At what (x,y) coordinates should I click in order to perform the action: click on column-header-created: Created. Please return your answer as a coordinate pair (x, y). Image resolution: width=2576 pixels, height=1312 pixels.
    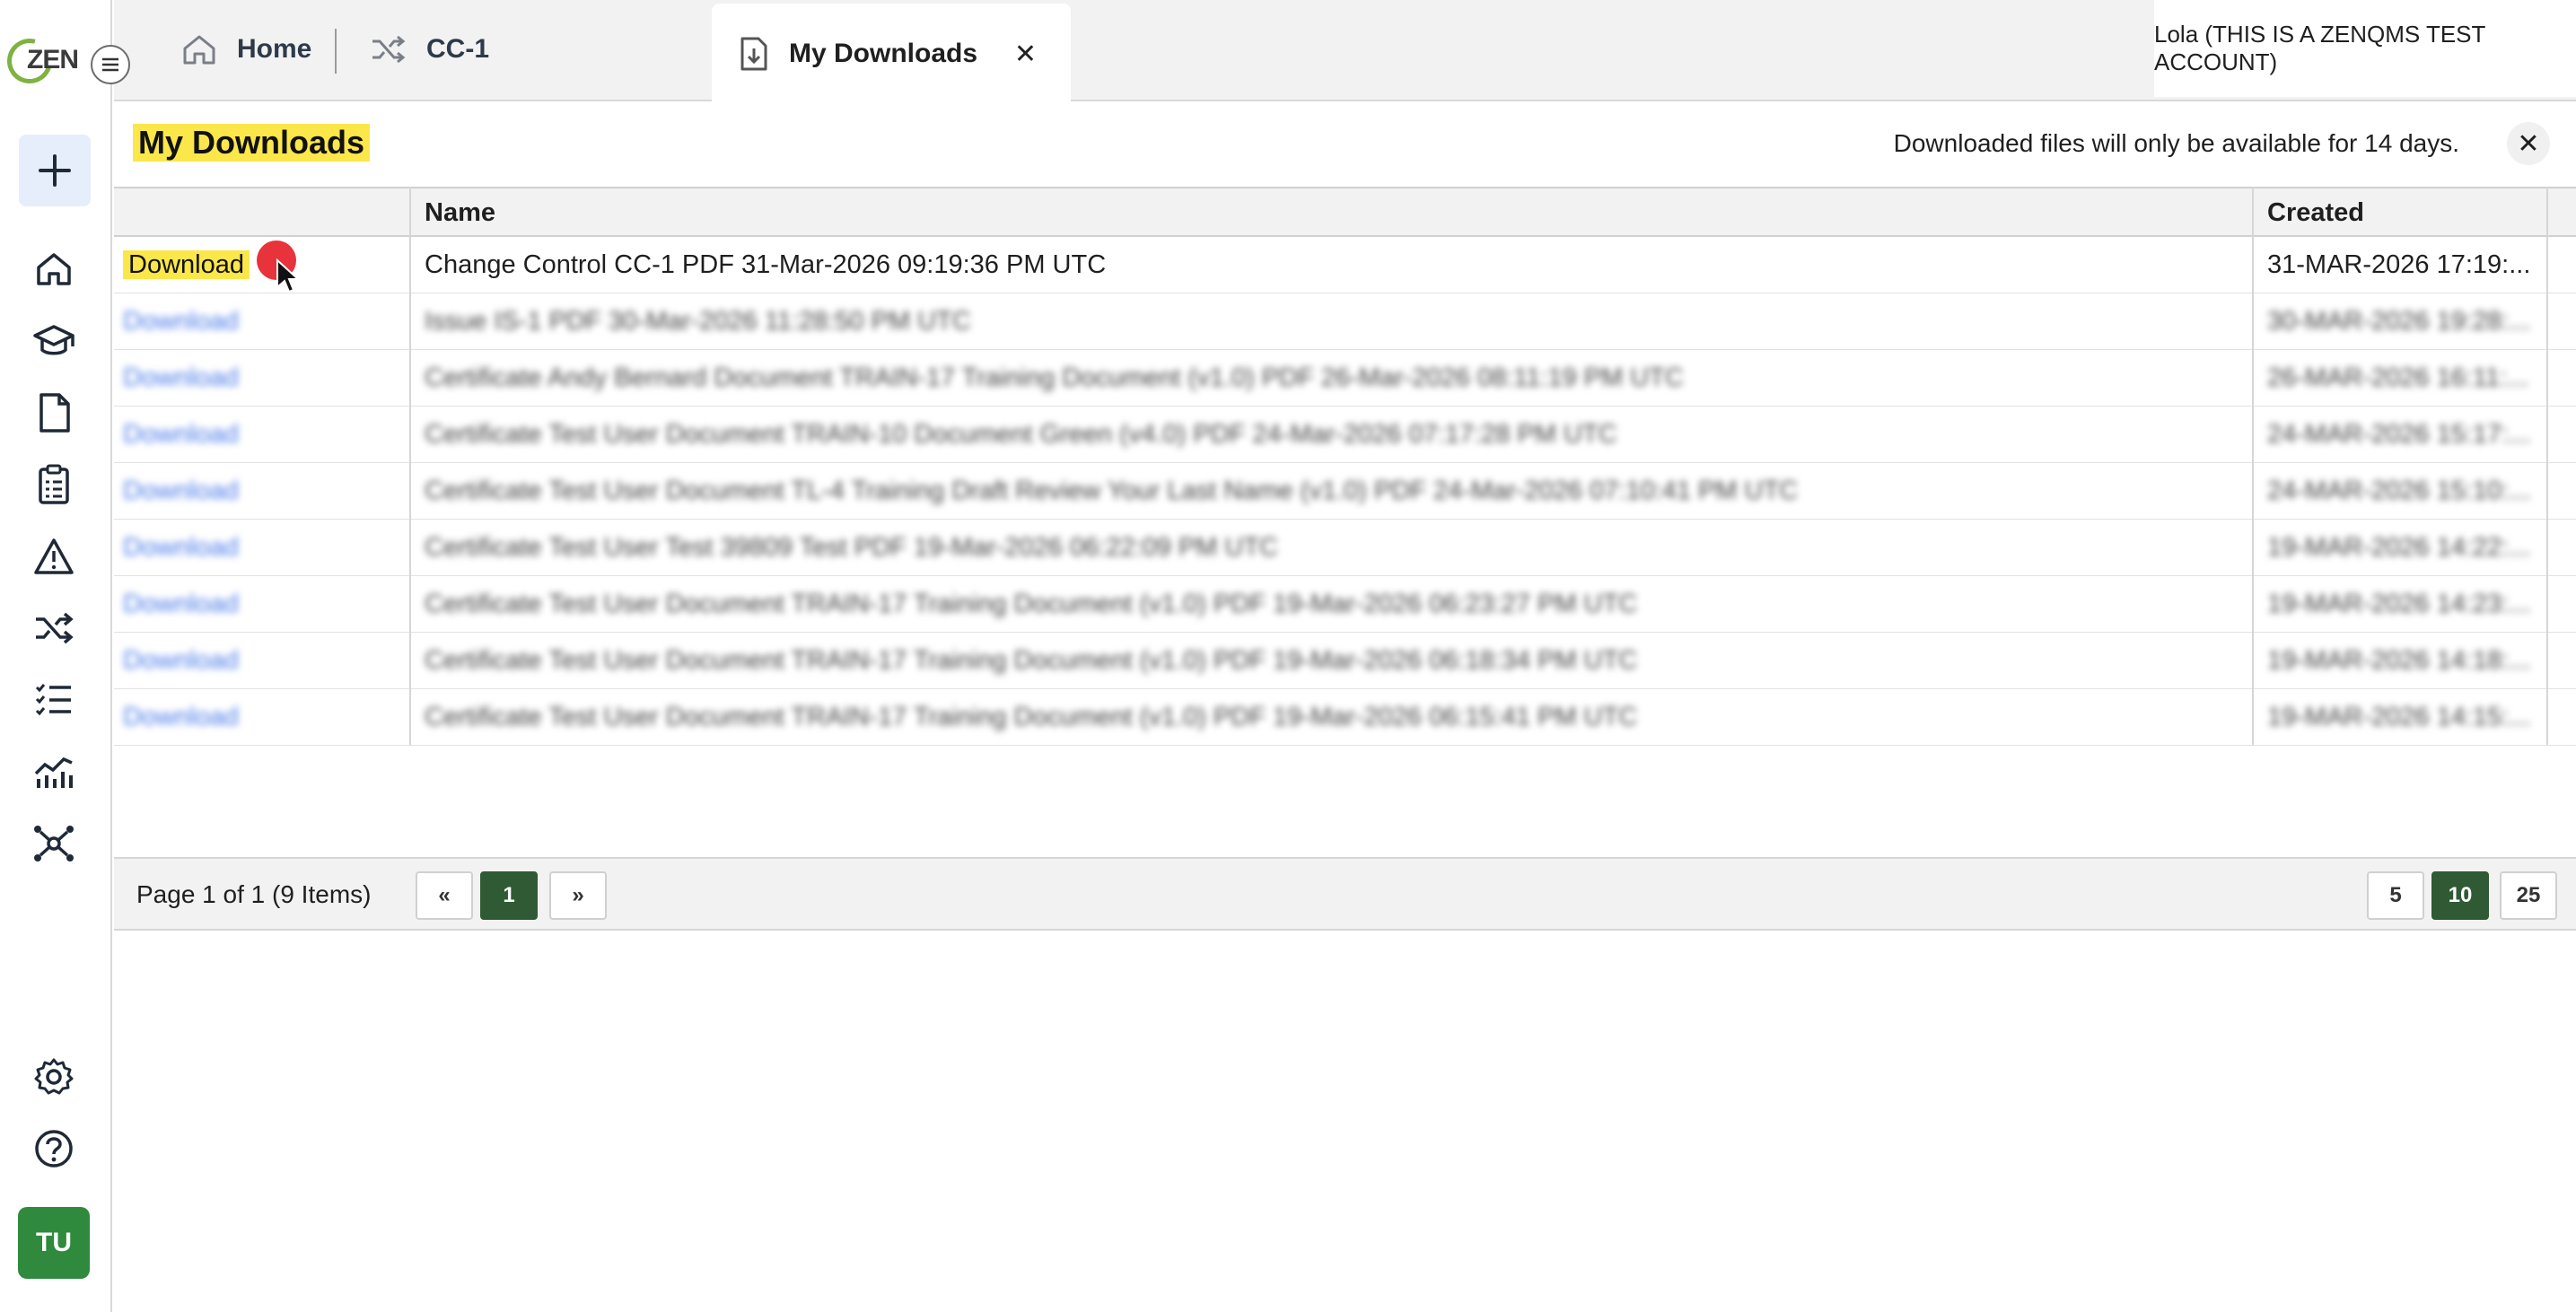
    Looking at the image, I should click on (2401, 212).